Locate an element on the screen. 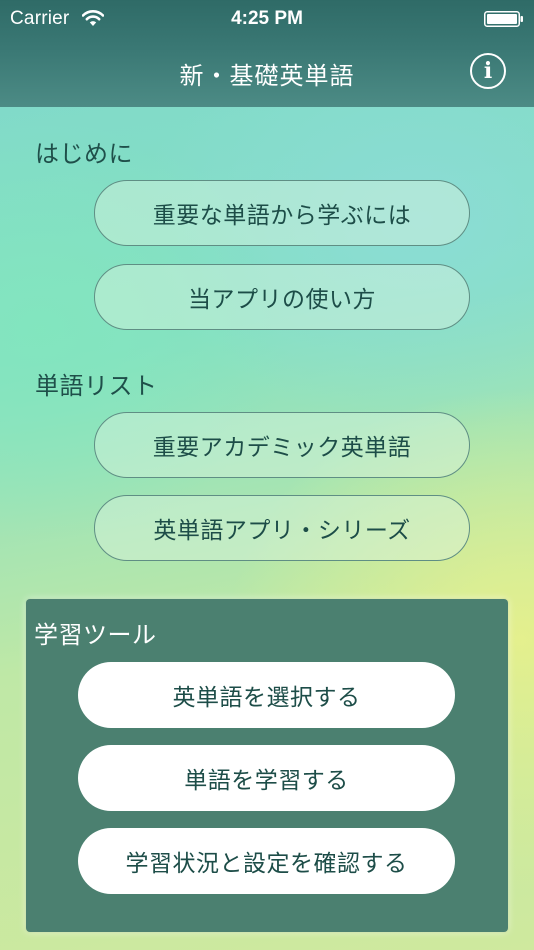 This screenshot has height=950, width=534. study-words-button: 単語を学習する is located at coordinates (266, 778).